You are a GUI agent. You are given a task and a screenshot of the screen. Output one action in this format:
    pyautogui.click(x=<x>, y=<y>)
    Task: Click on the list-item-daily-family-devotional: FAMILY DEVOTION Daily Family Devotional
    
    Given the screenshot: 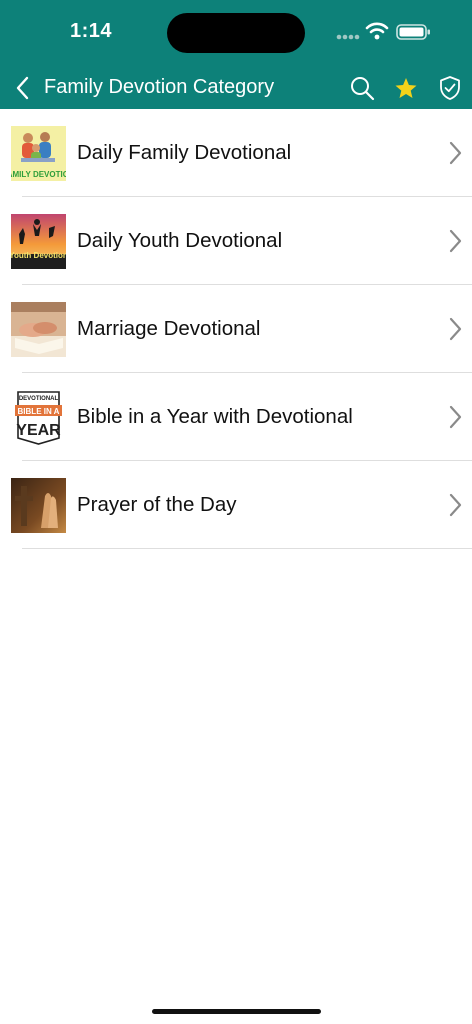 What is the action you would take?
    pyautogui.click(x=236, y=153)
    